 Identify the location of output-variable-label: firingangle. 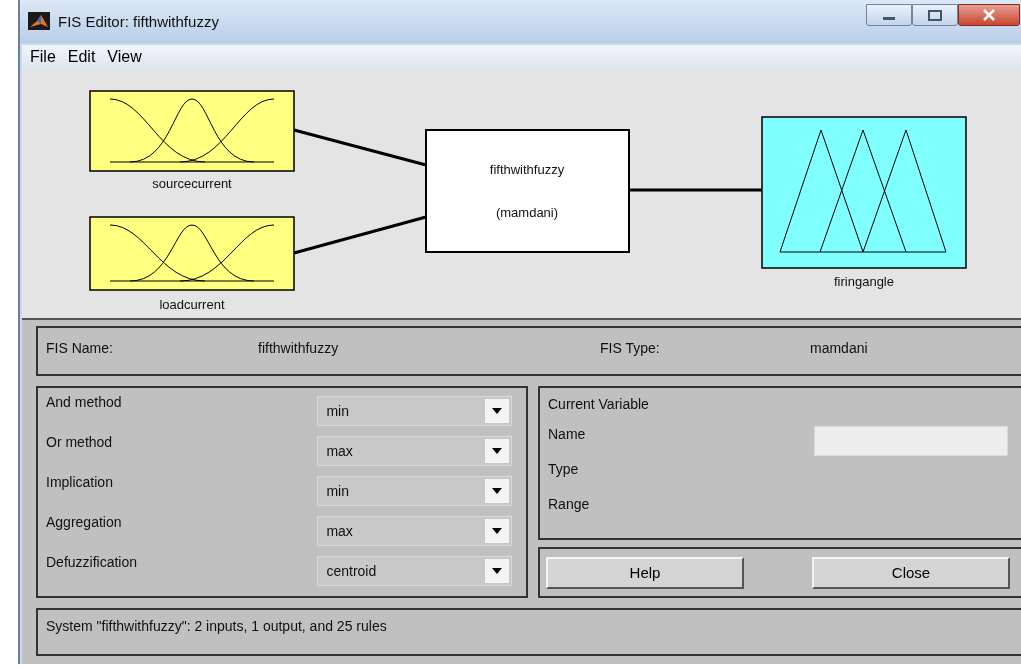
(864, 281).